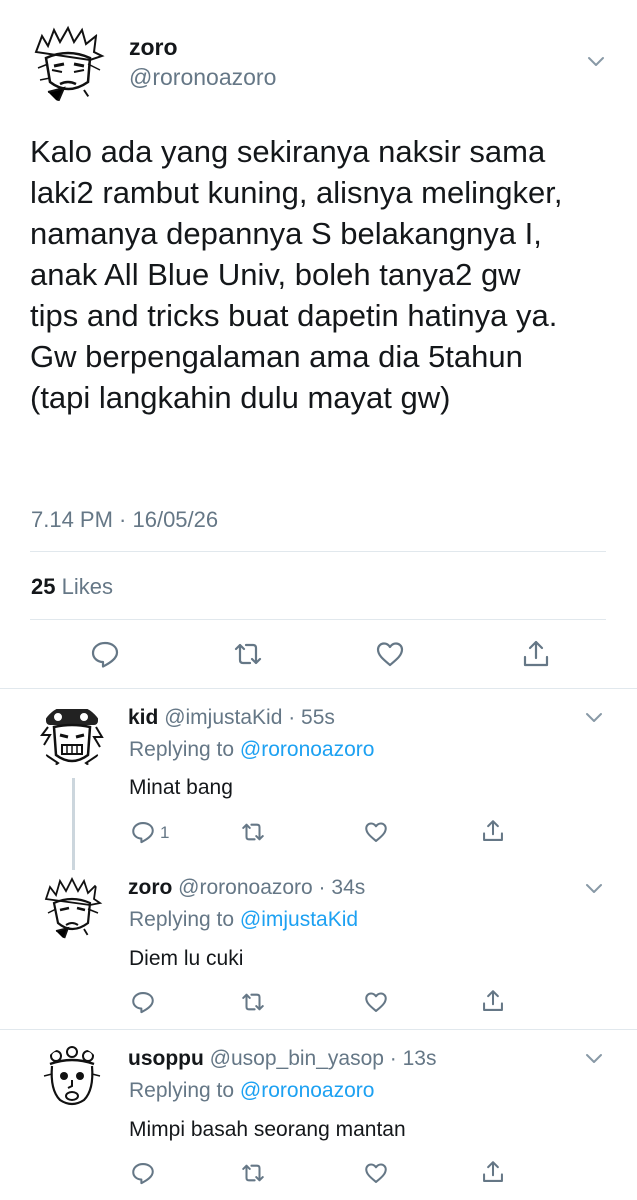  I want to click on reply-text: Mimpi basah seorang mantan, so click(267, 1129).